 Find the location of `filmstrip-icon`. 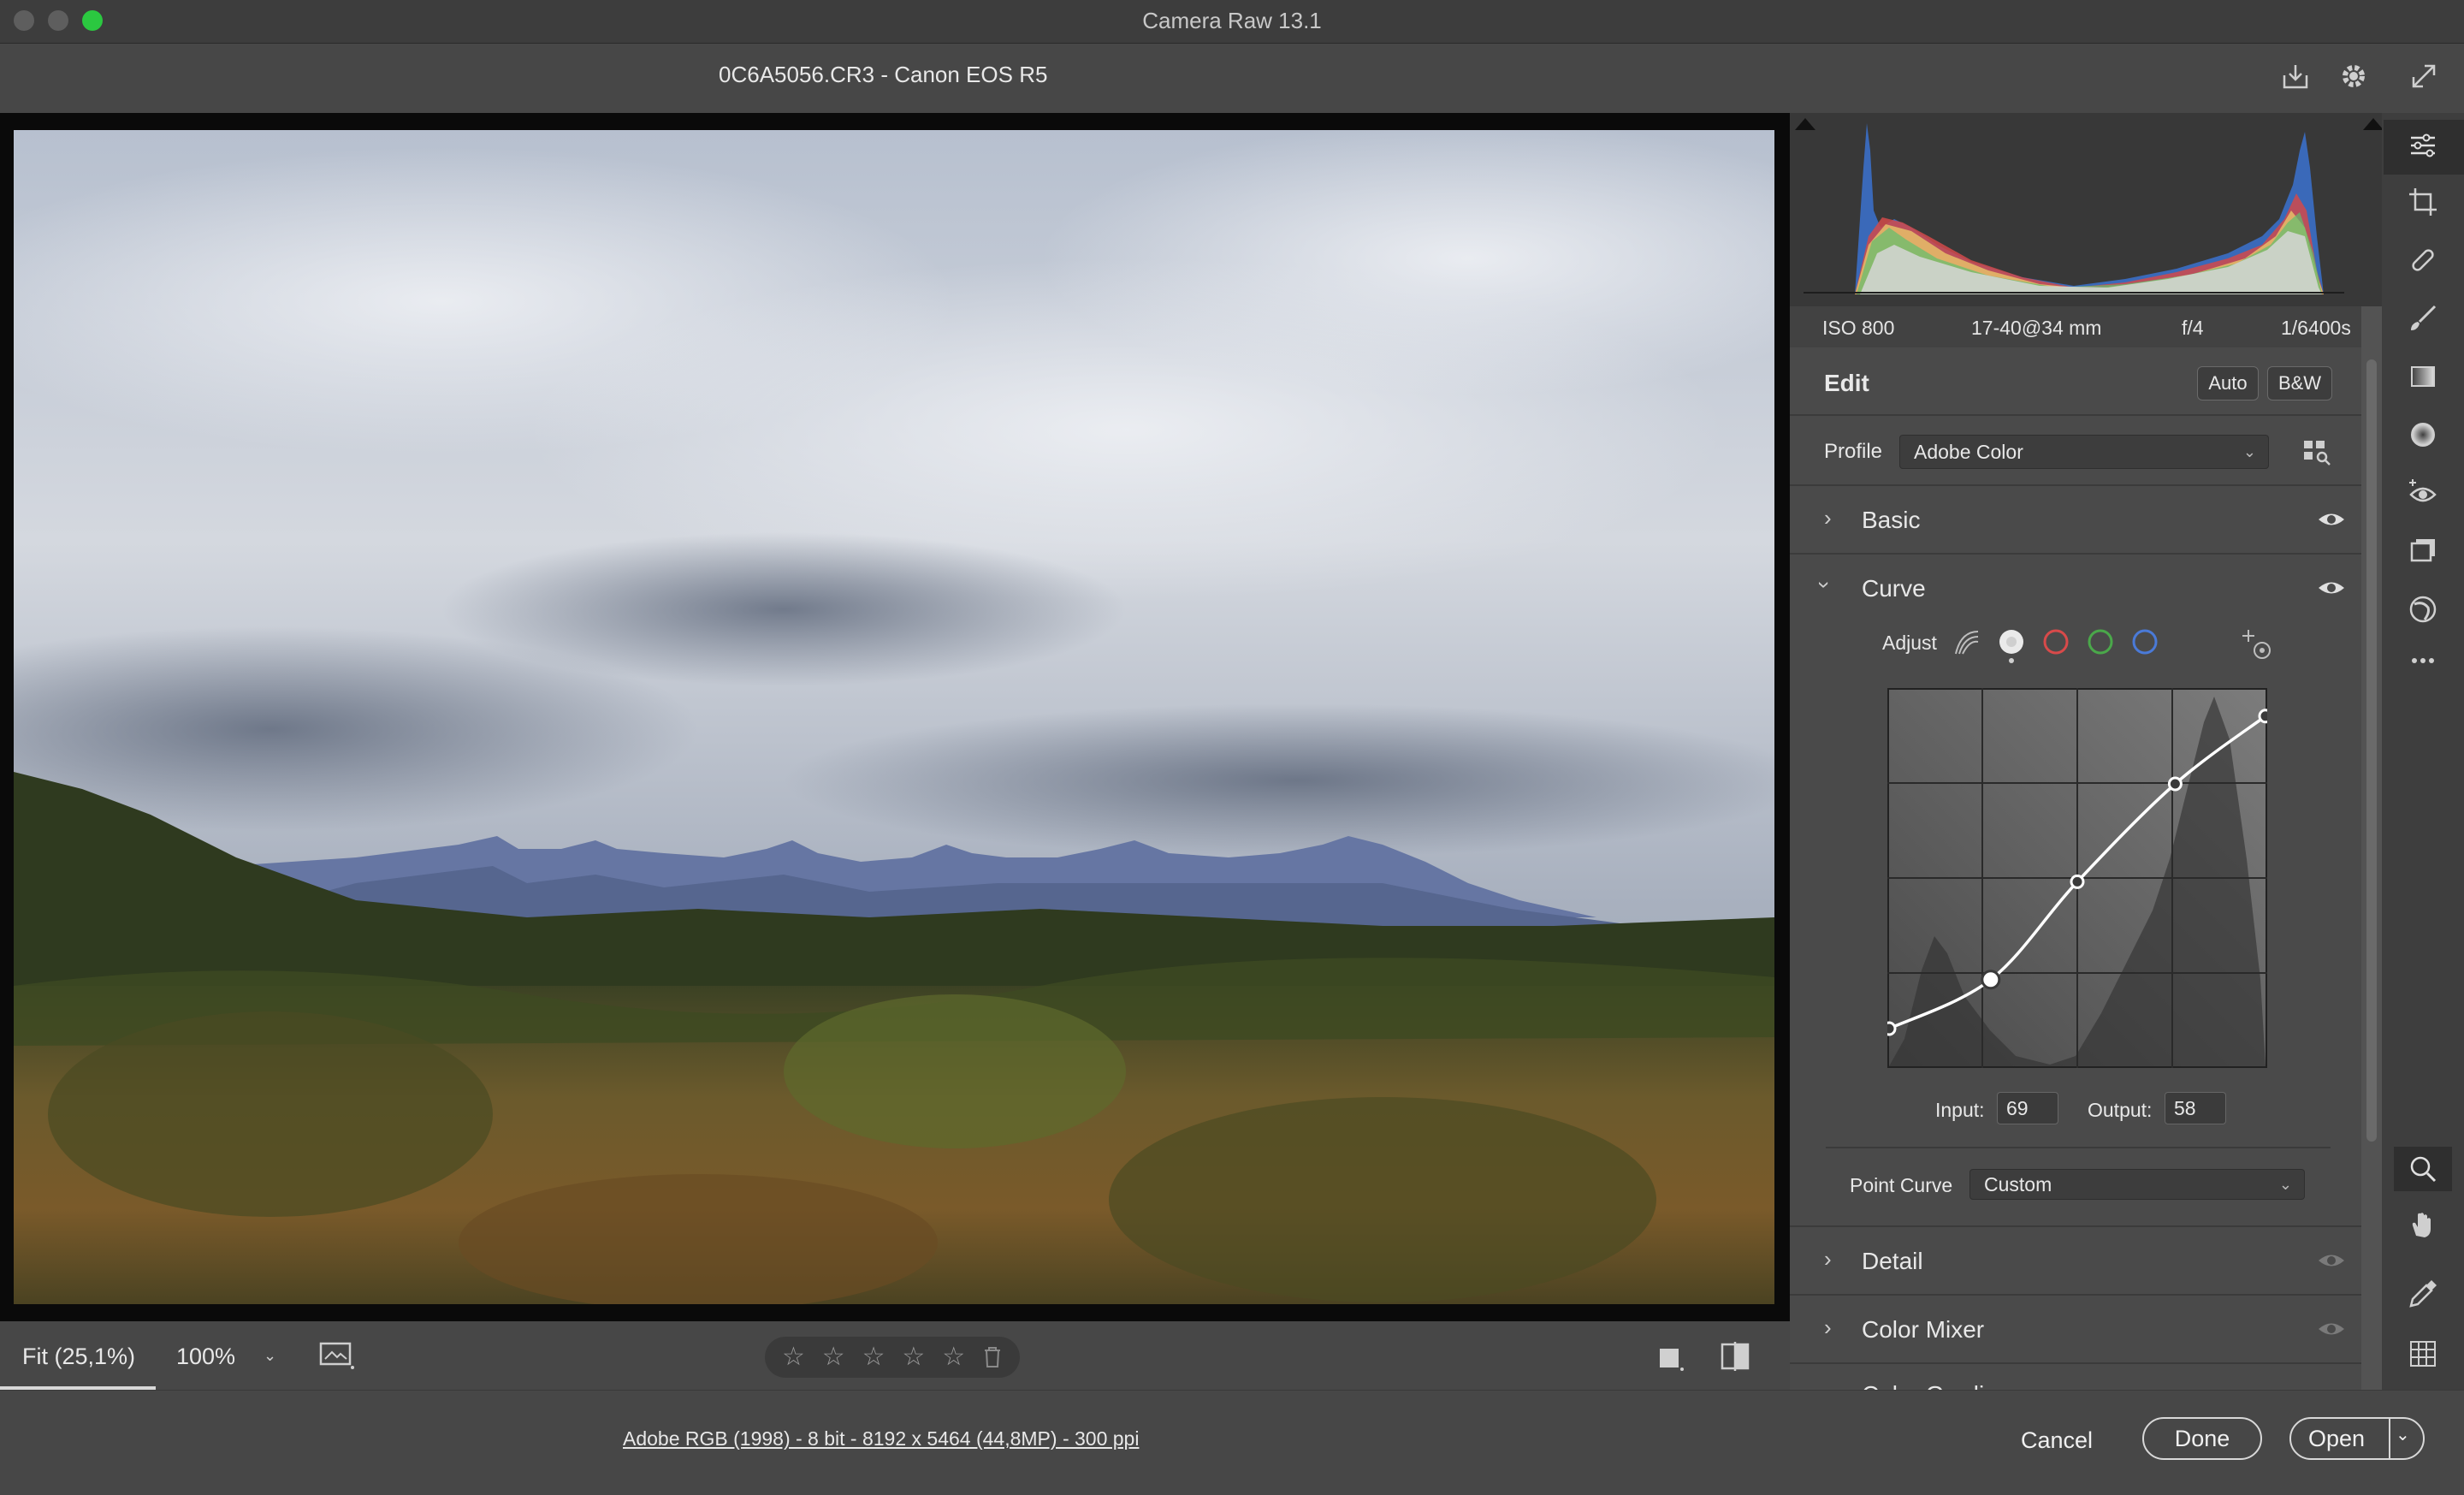

filmstrip-icon is located at coordinates (336, 1355).